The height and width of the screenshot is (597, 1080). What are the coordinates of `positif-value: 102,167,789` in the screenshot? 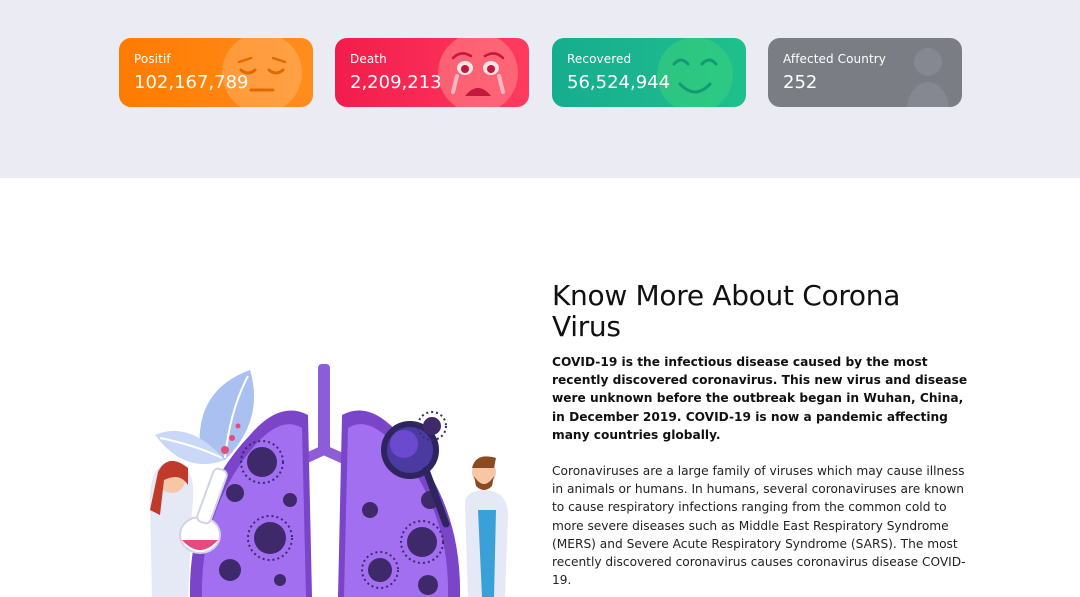 It's located at (191, 82).